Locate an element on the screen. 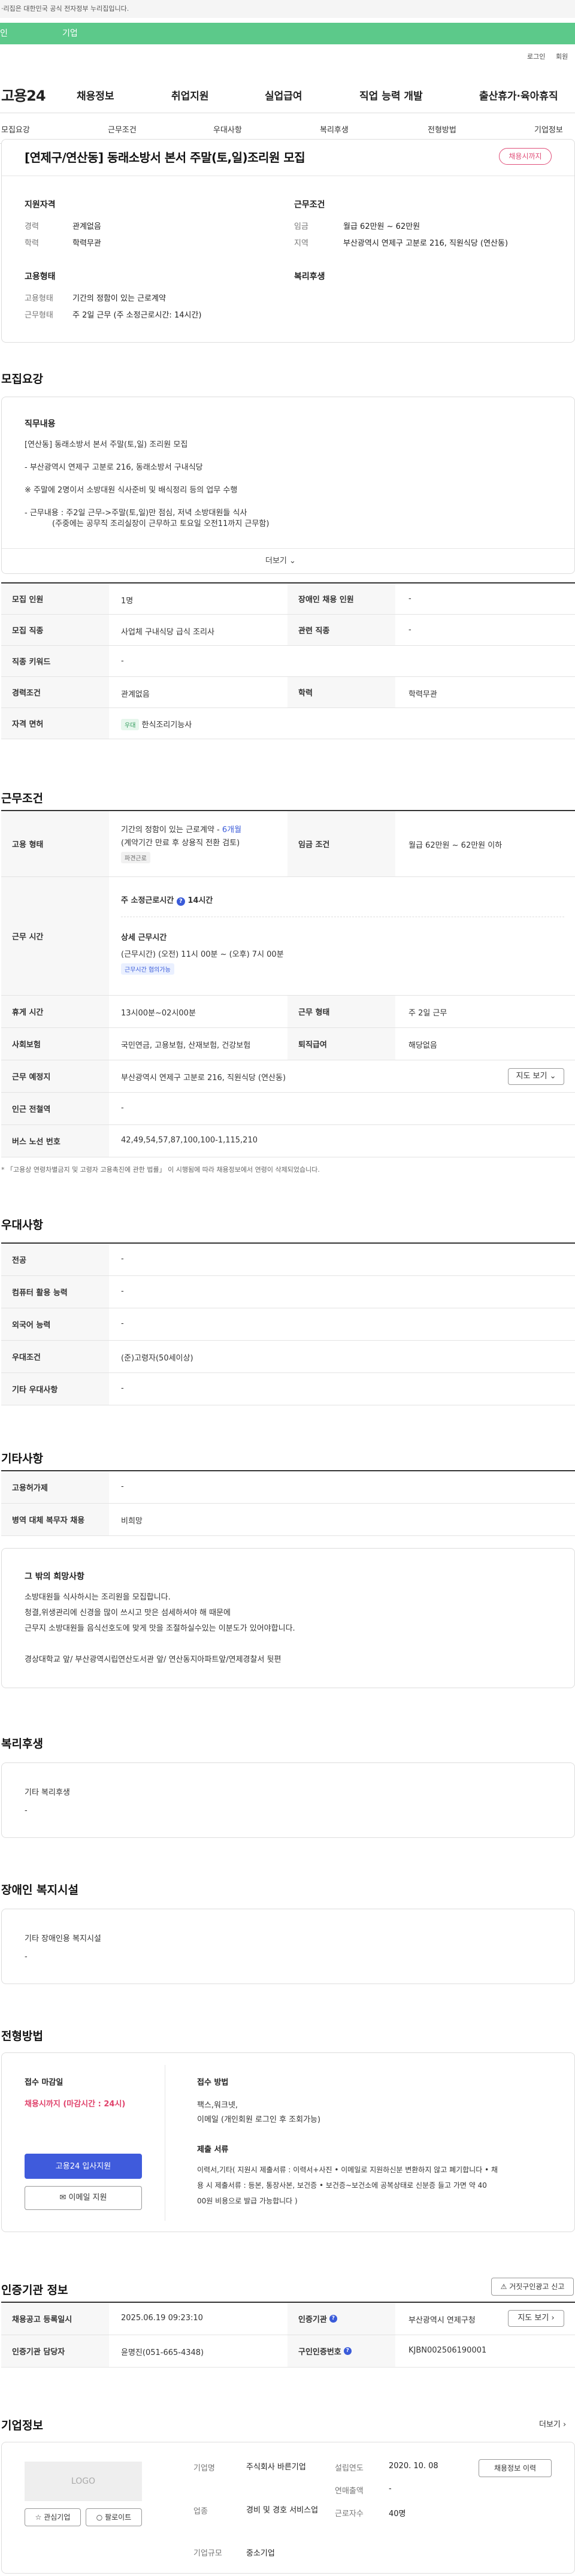 Image resolution: width=575 pixels, height=2576 pixels. apply-button: 고용24 입사지원 is located at coordinates (84, 2166).